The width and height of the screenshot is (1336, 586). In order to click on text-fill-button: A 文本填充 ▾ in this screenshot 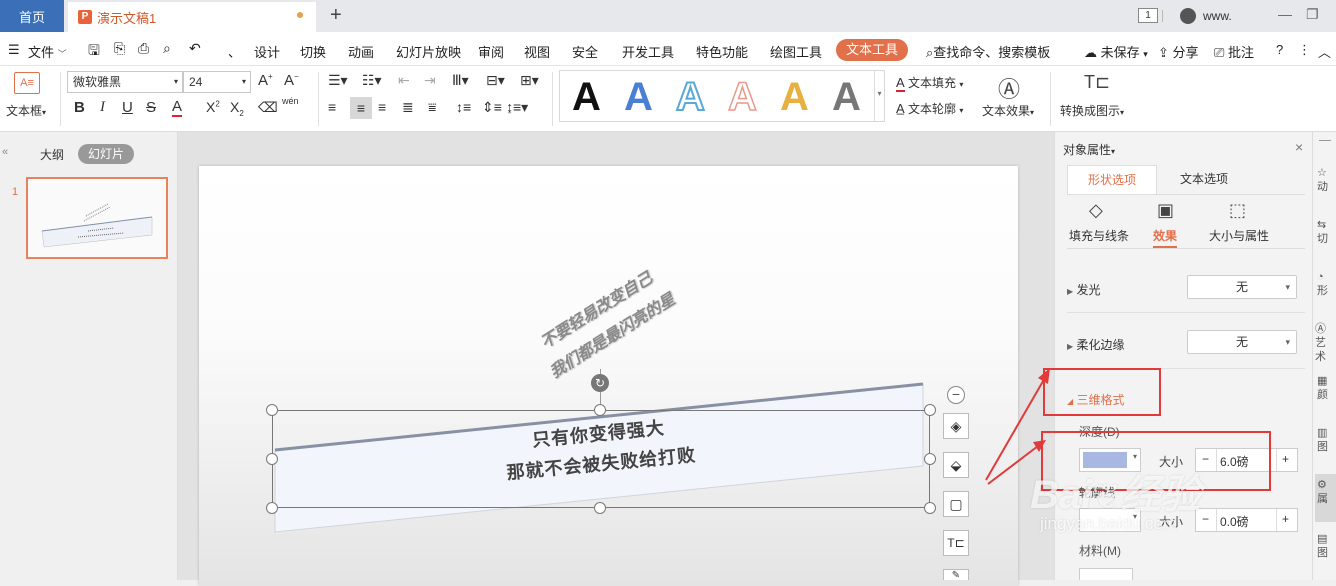, I will do `click(929, 83)`.